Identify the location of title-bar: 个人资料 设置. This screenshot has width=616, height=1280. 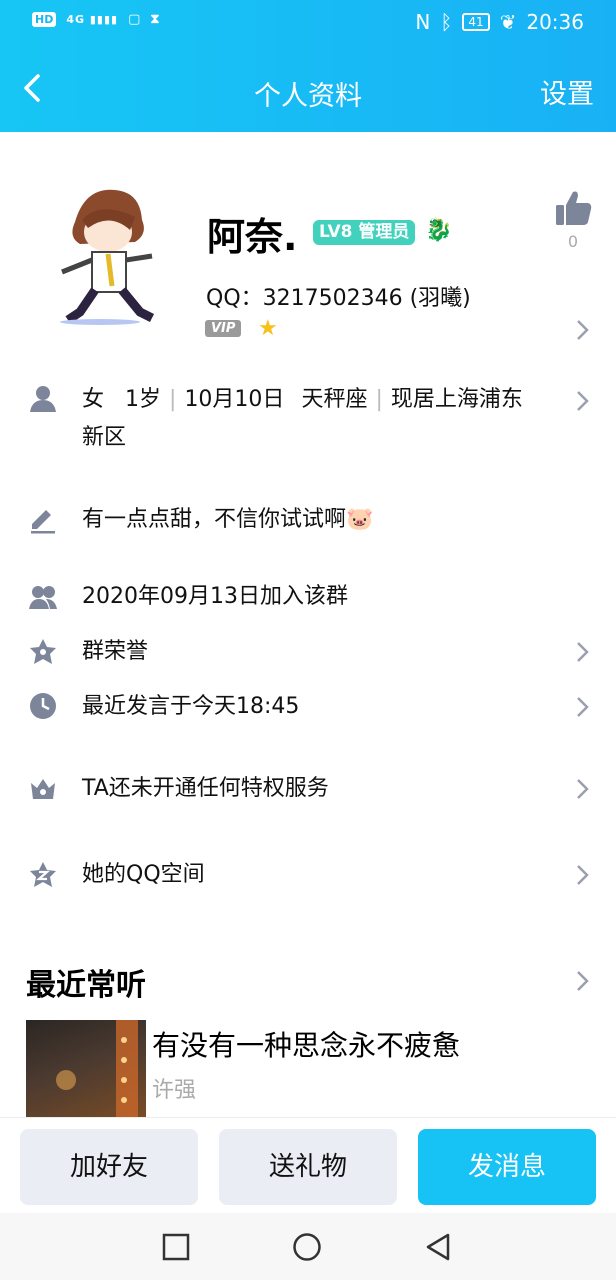
(308, 89).